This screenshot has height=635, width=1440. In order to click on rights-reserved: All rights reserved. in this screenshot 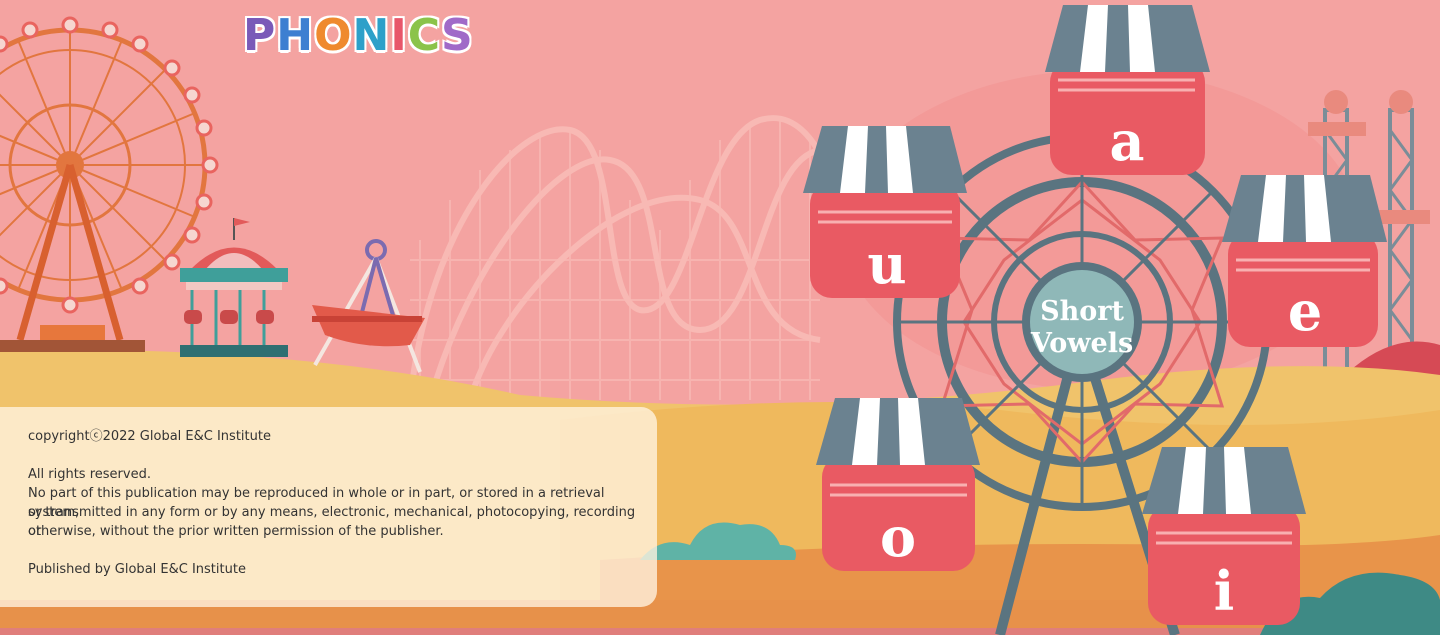, I will do `click(89, 474)`.